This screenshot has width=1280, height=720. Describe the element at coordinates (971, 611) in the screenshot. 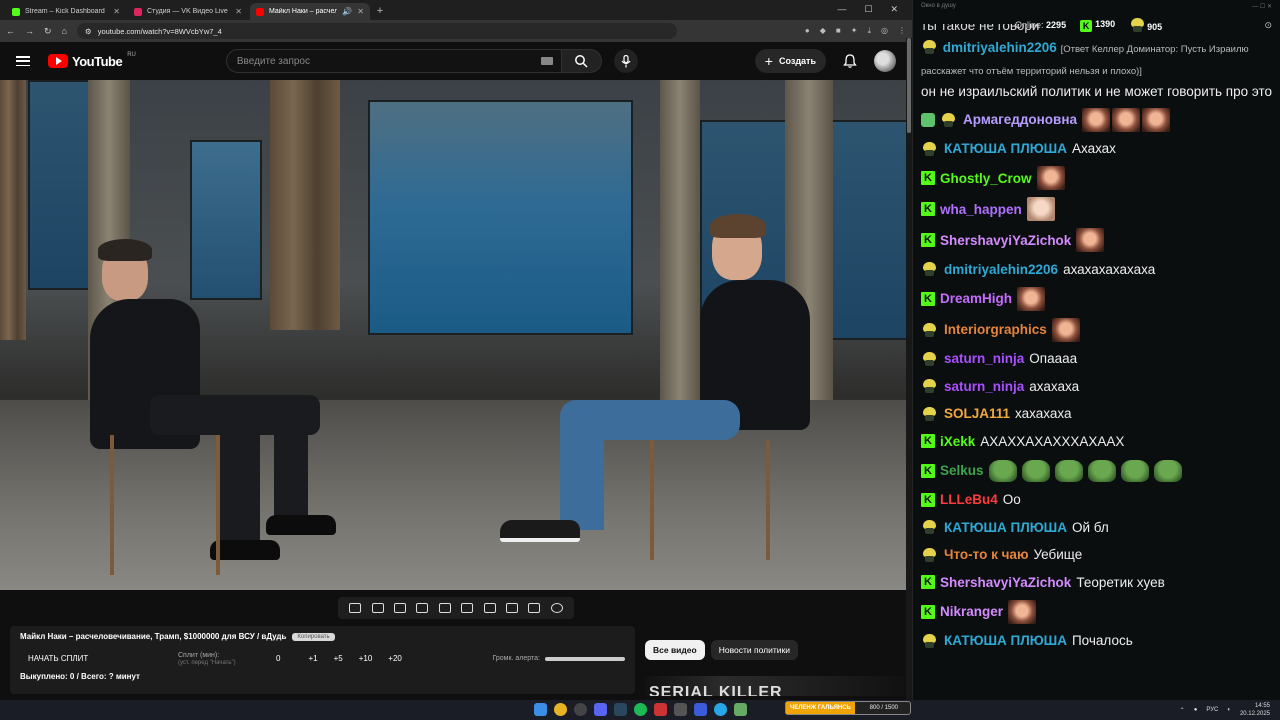

I see `chat-nick: Nikranger` at that location.